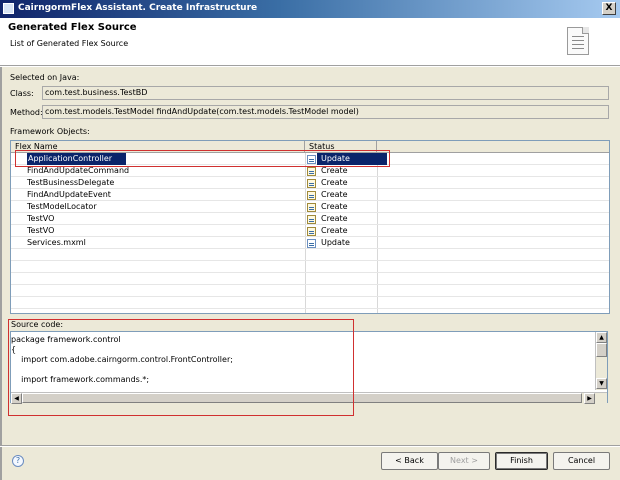  What do you see at coordinates (589, 398) in the screenshot?
I see `scroll-right-button: ▶` at bounding box center [589, 398].